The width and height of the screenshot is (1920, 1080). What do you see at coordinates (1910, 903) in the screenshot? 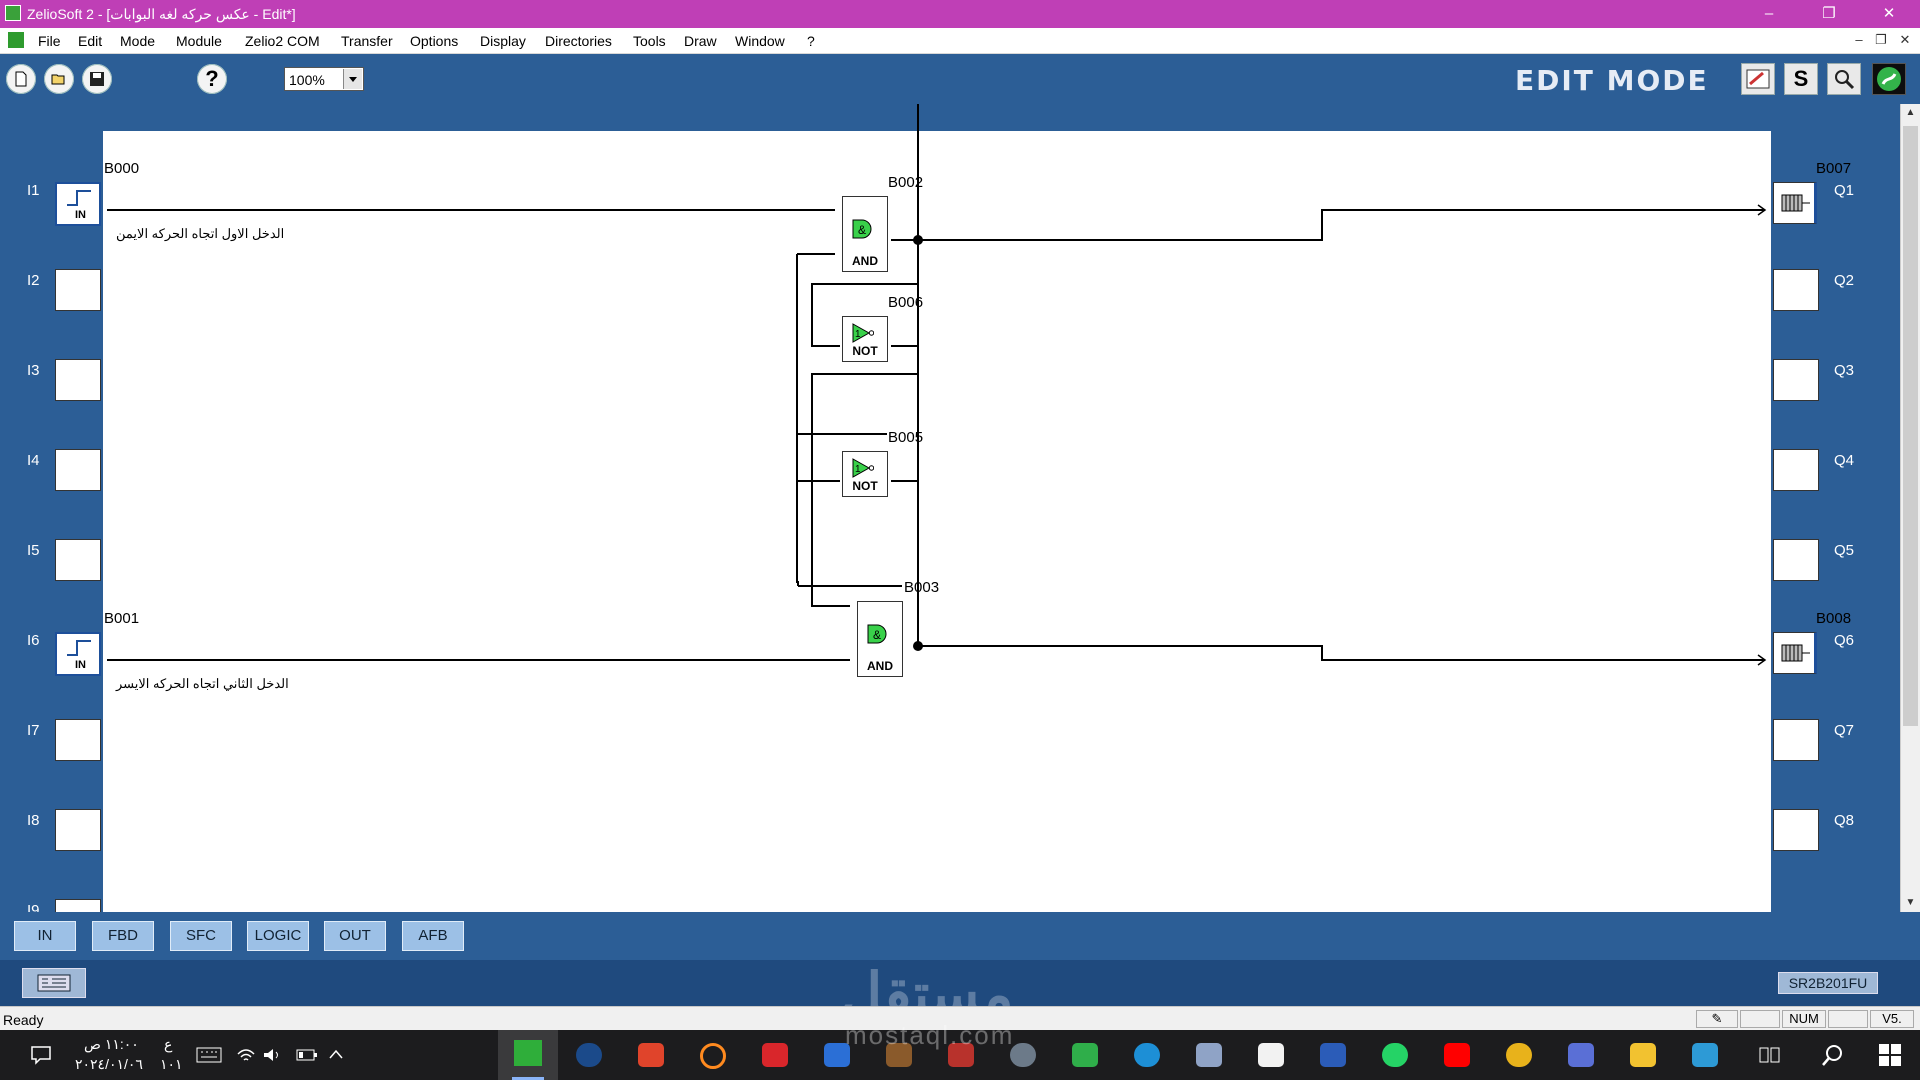
I see `scroll-down-icon: ▼` at bounding box center [1910, 903].